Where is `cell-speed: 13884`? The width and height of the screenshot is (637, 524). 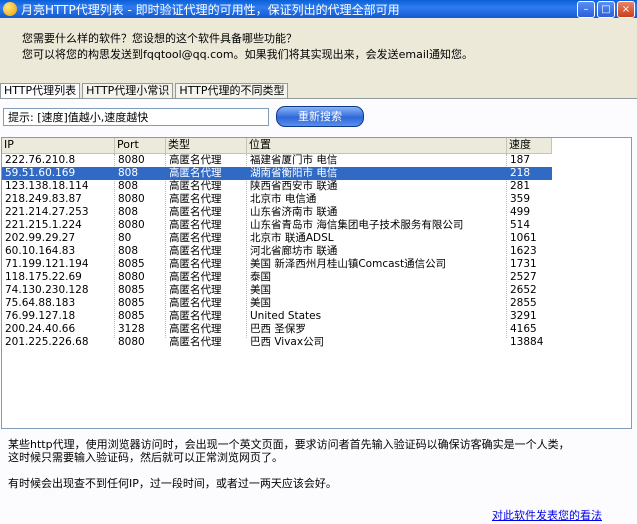
cell-speed: 13884 is located at coordinates (527, 342).